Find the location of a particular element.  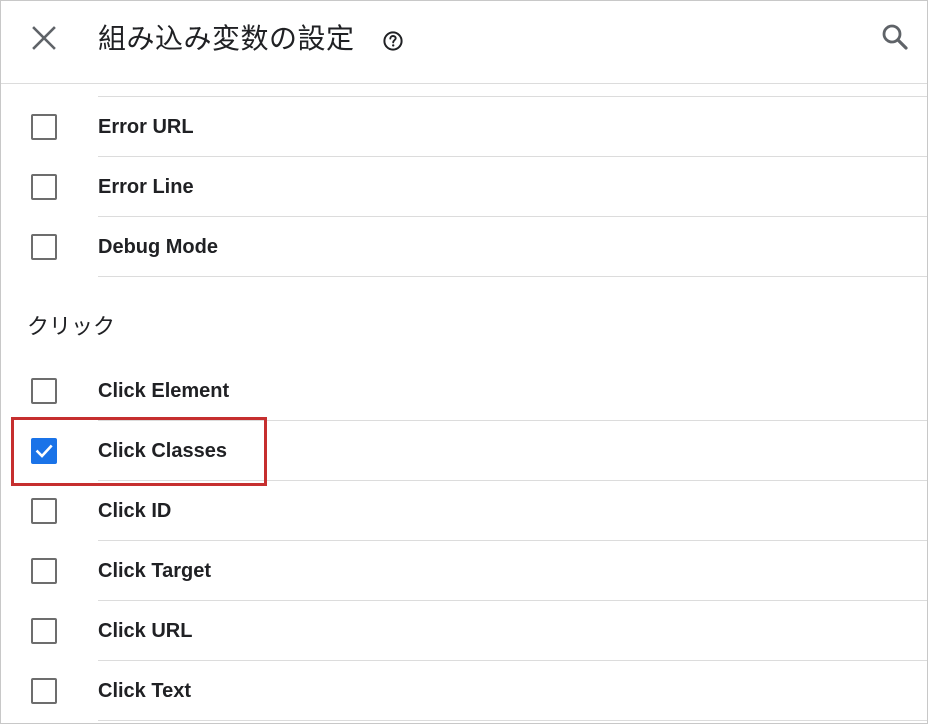

section-title-click: クリック is located at coordinates (71, 327).